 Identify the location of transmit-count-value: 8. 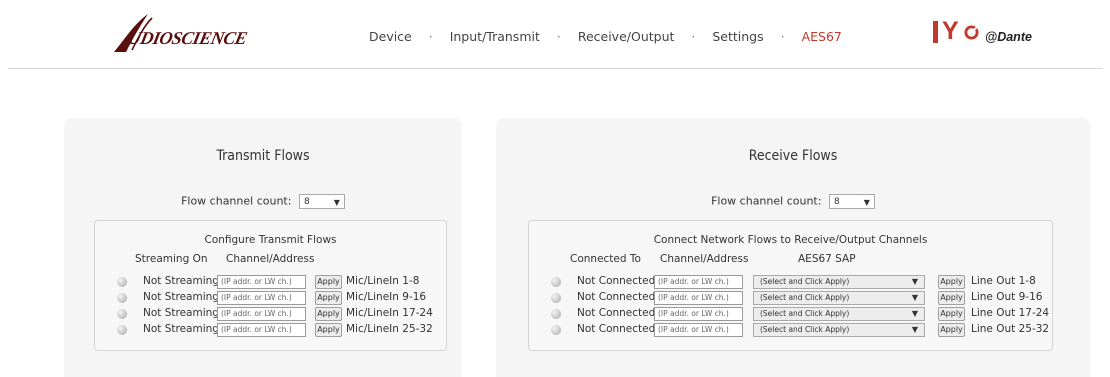
(306, 202).